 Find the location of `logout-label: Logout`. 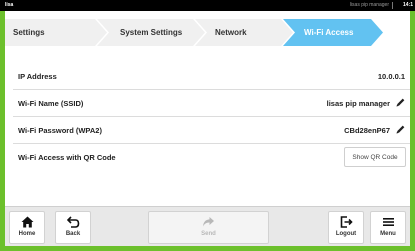

logout-label: Logout is located at coordinates (346, 234).